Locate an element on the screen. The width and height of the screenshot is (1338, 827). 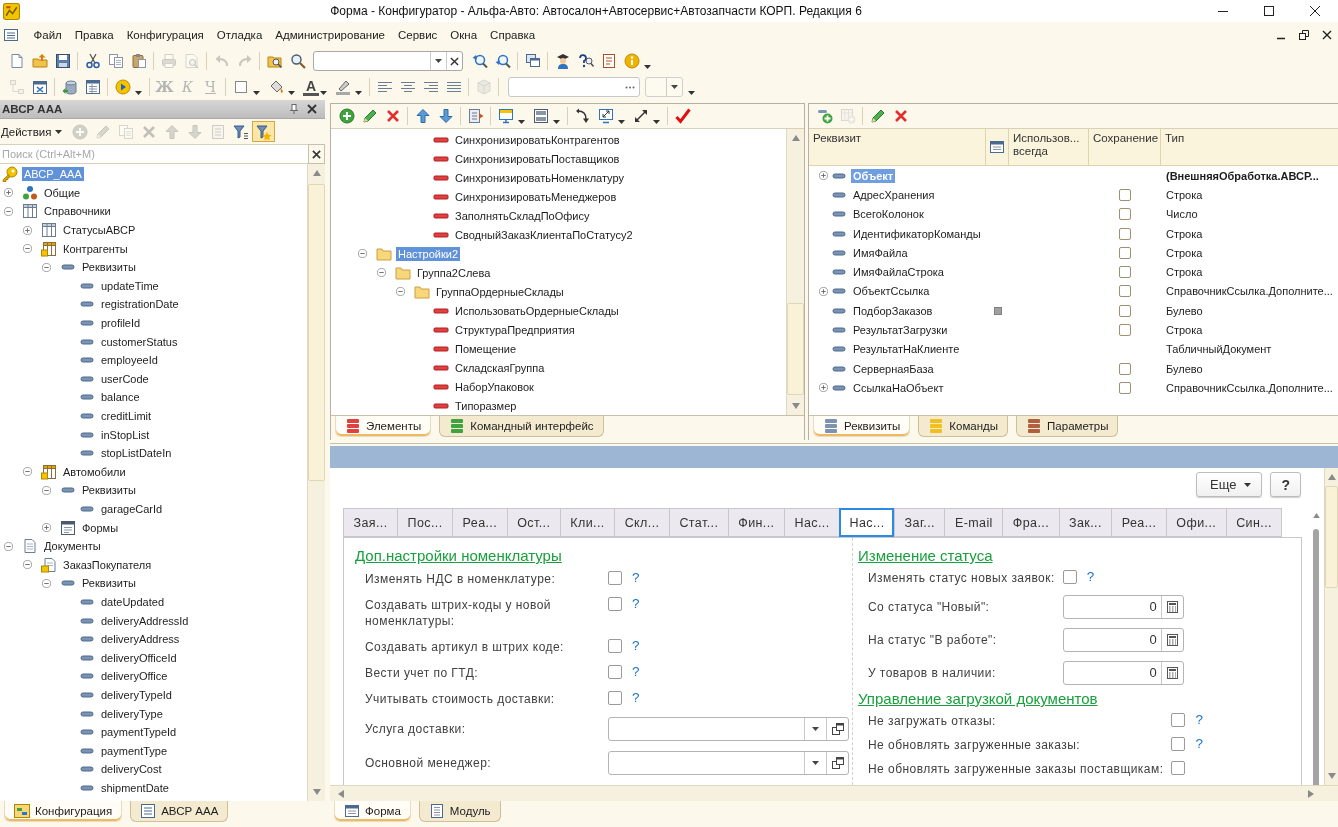
actions-menu-button: Действия is located at coordinates (34, 131).